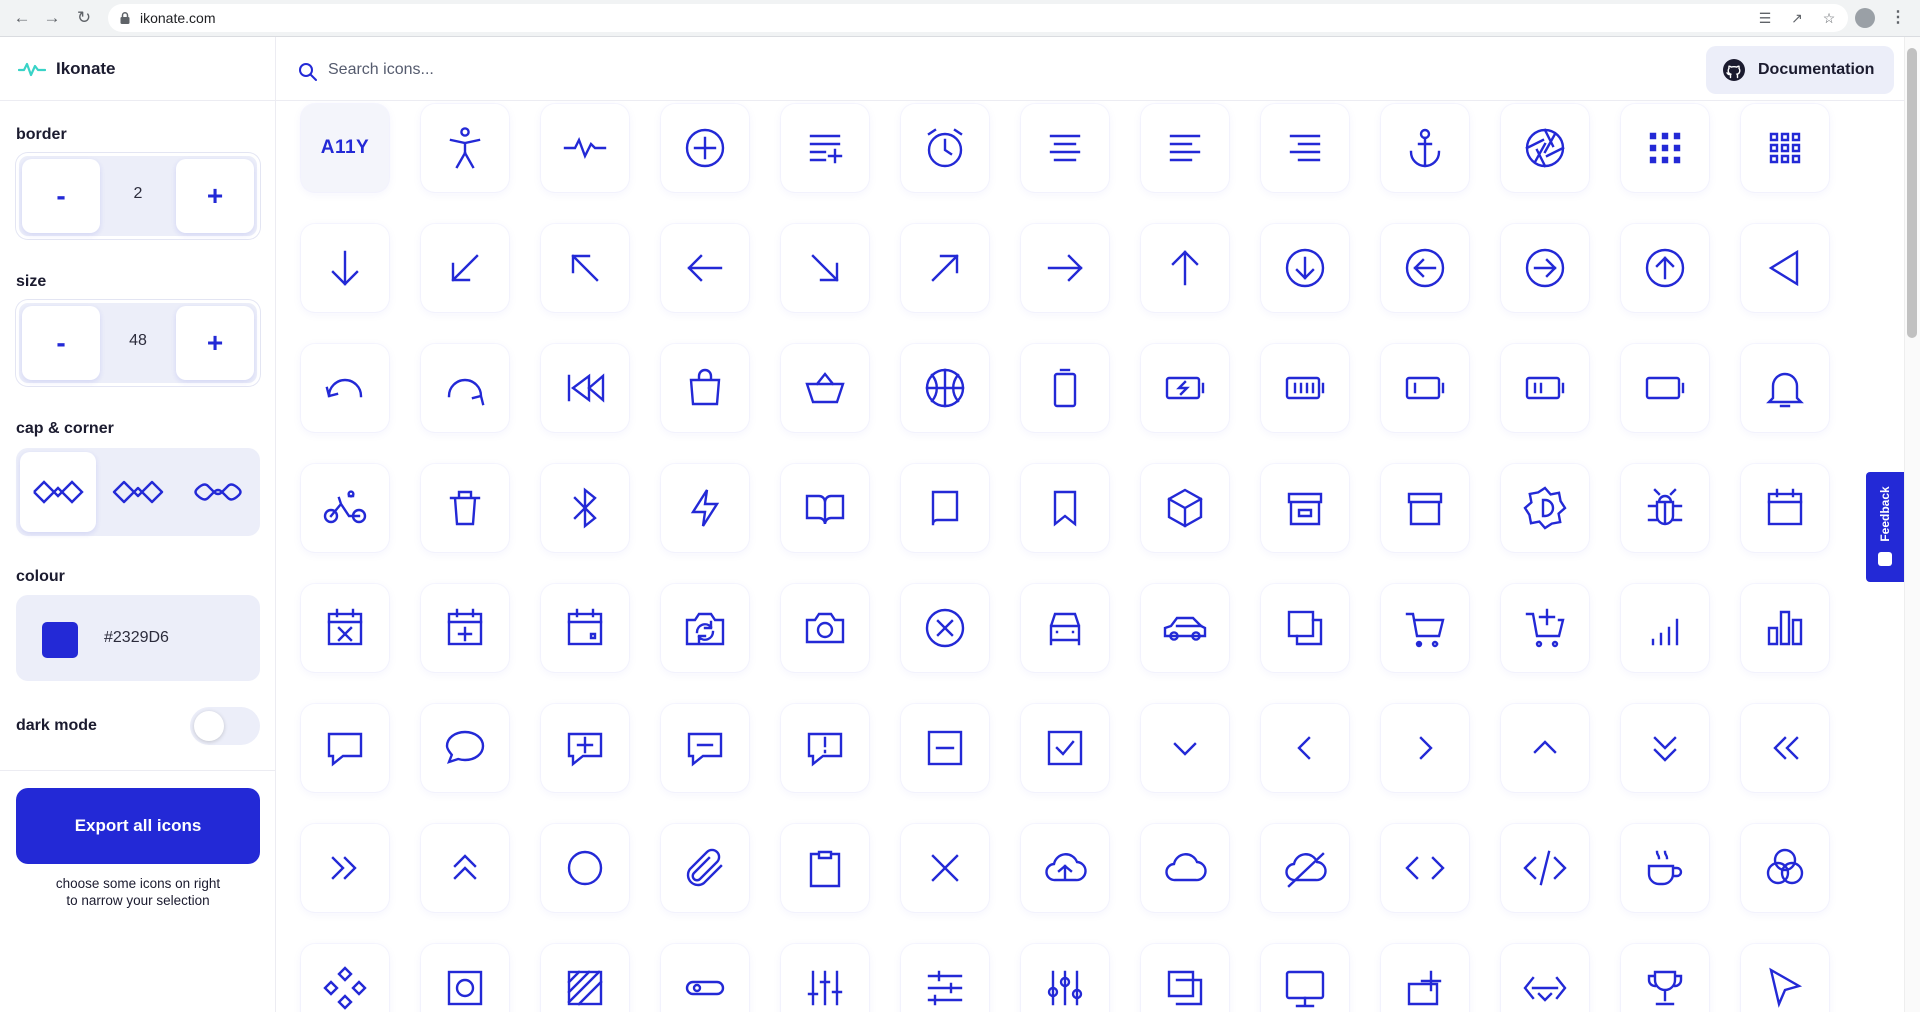 The height and width of the screenshot is (1012, 1920). I want to click on icon-tile-add-square, so click(1425, 978).